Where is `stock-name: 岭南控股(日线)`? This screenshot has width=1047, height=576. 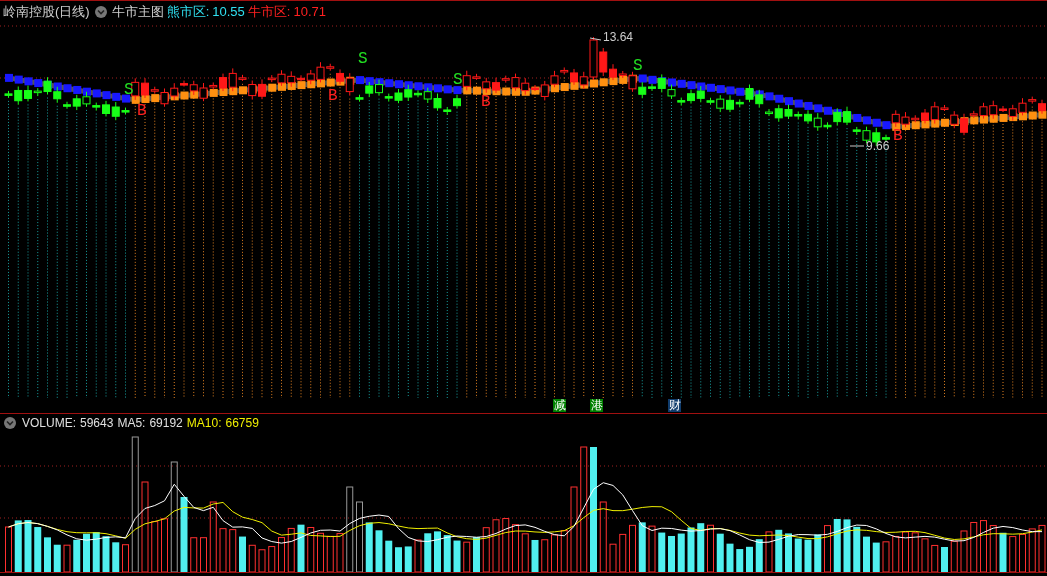 stock-name: 岭南控股(日线) is located at coordinates (46, 11).